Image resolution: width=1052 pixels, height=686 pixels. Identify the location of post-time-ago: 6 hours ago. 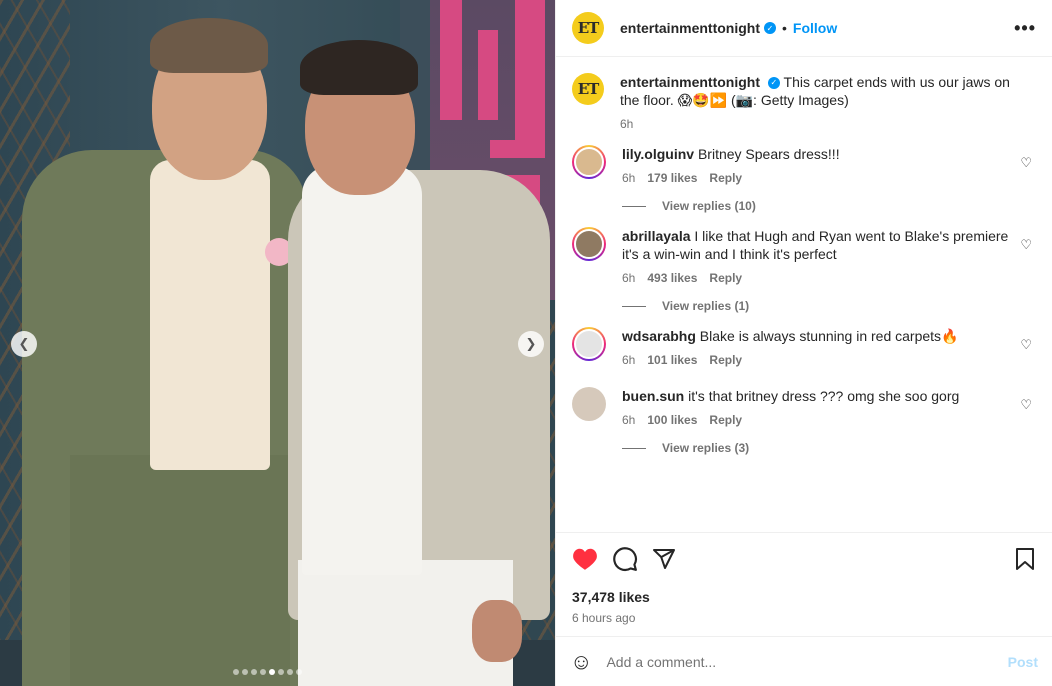
(604, 618).